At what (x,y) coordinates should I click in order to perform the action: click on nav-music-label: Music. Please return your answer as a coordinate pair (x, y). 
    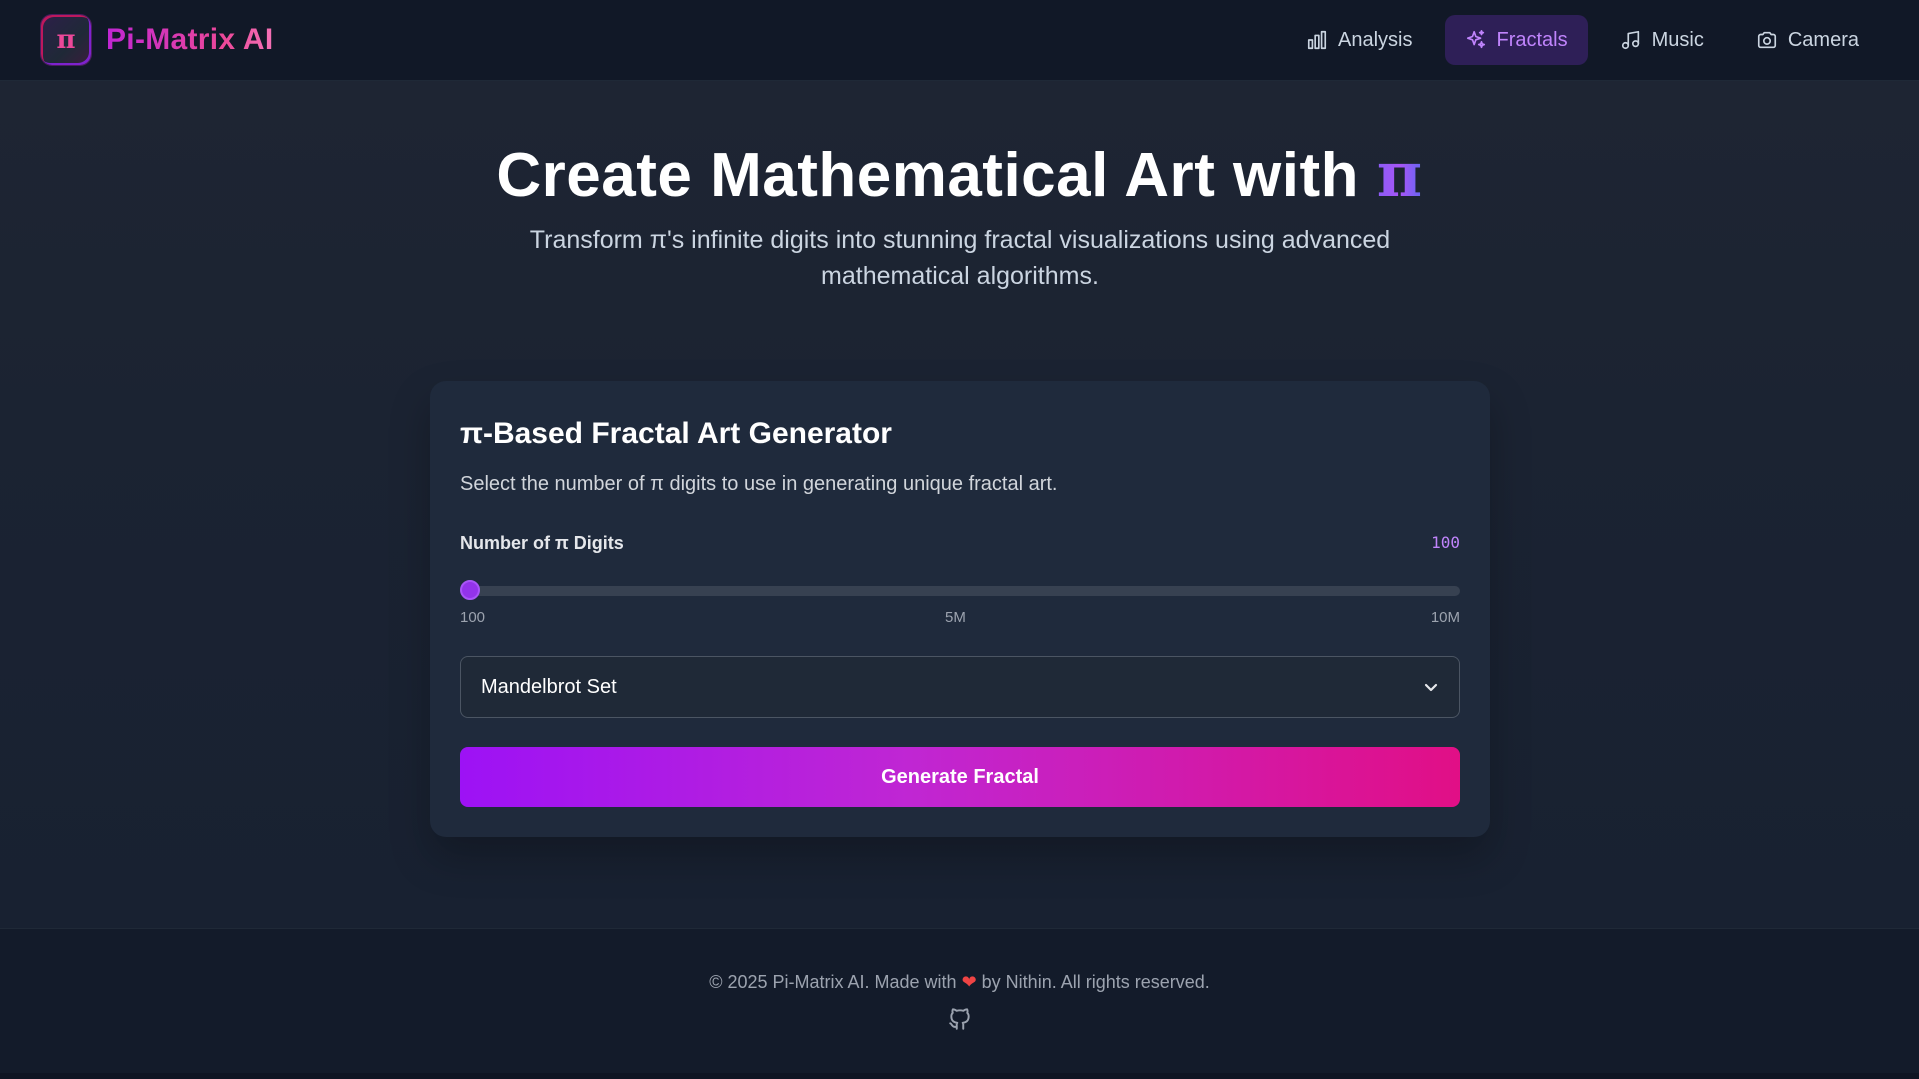
    Looking at the image, I should click on (1677, 39).